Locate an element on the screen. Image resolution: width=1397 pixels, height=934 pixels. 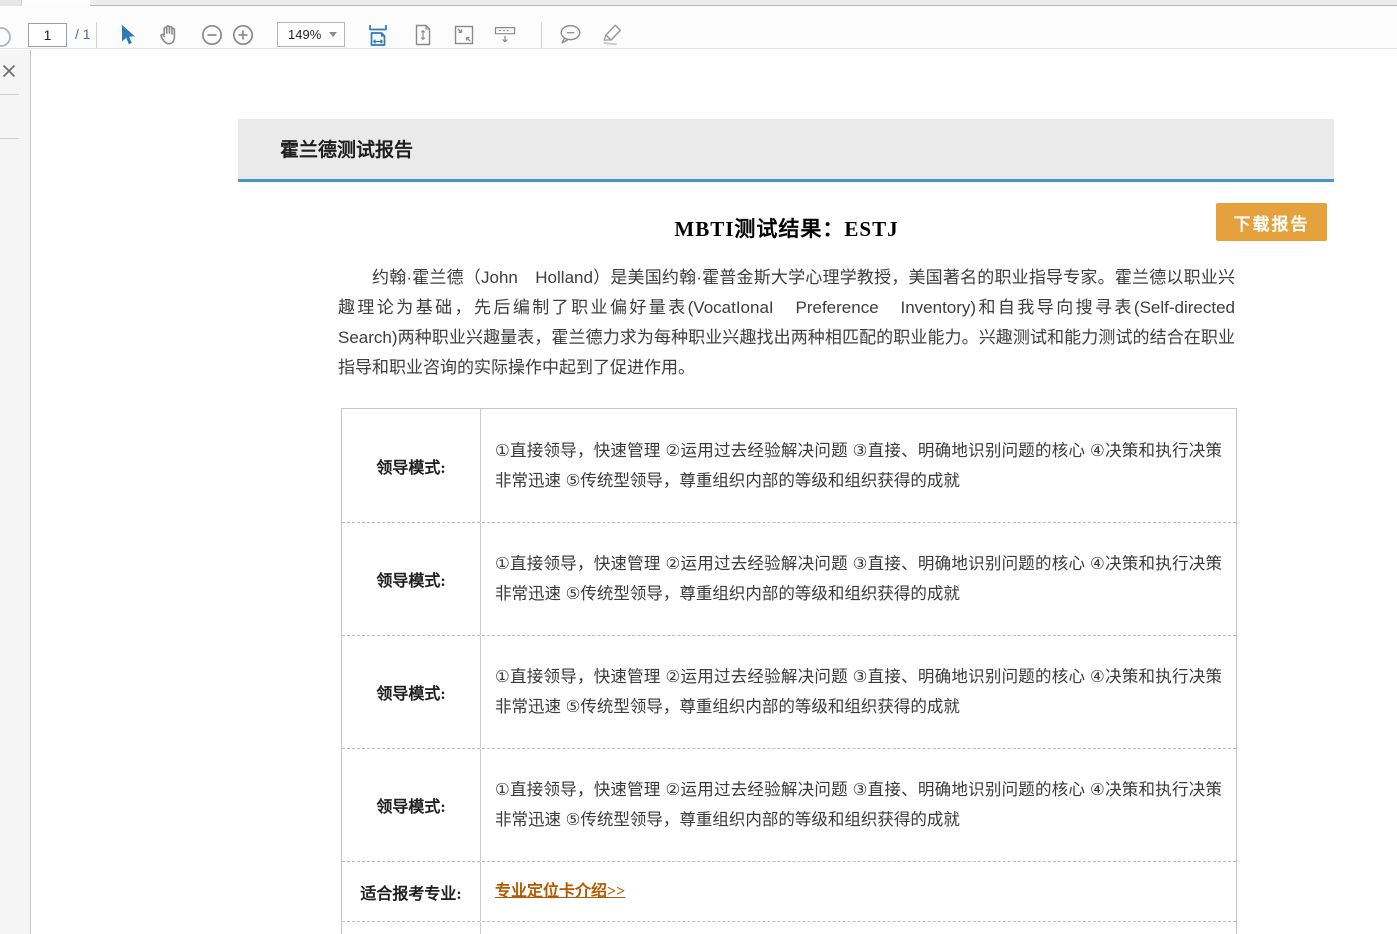
row-label: 适合报考专业: is located at coordinates (411, 891).